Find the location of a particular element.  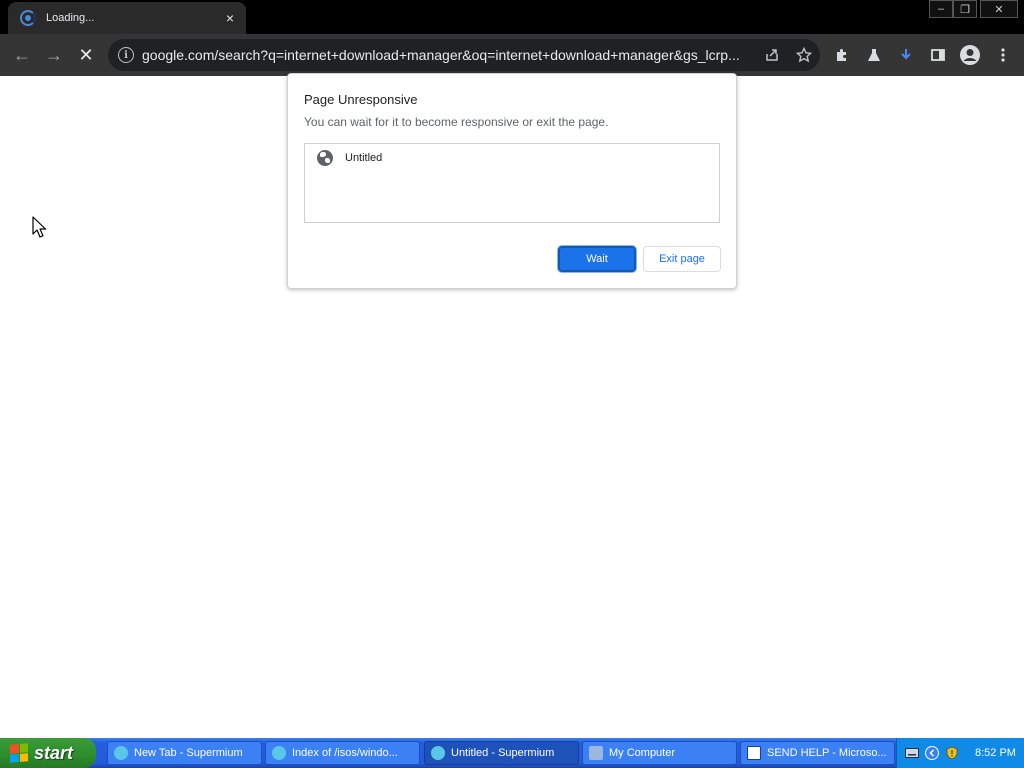

taskbar-item-new-tab: New Tab - Supermium is located at coordinates (184, 753).